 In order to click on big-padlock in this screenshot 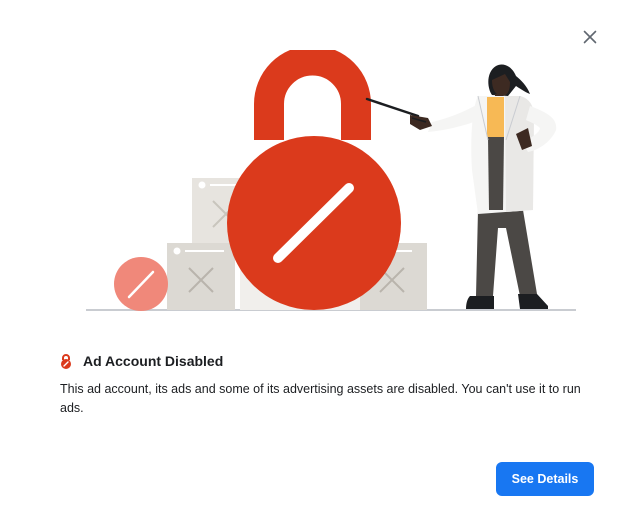, I will do `click(314, 180)`.